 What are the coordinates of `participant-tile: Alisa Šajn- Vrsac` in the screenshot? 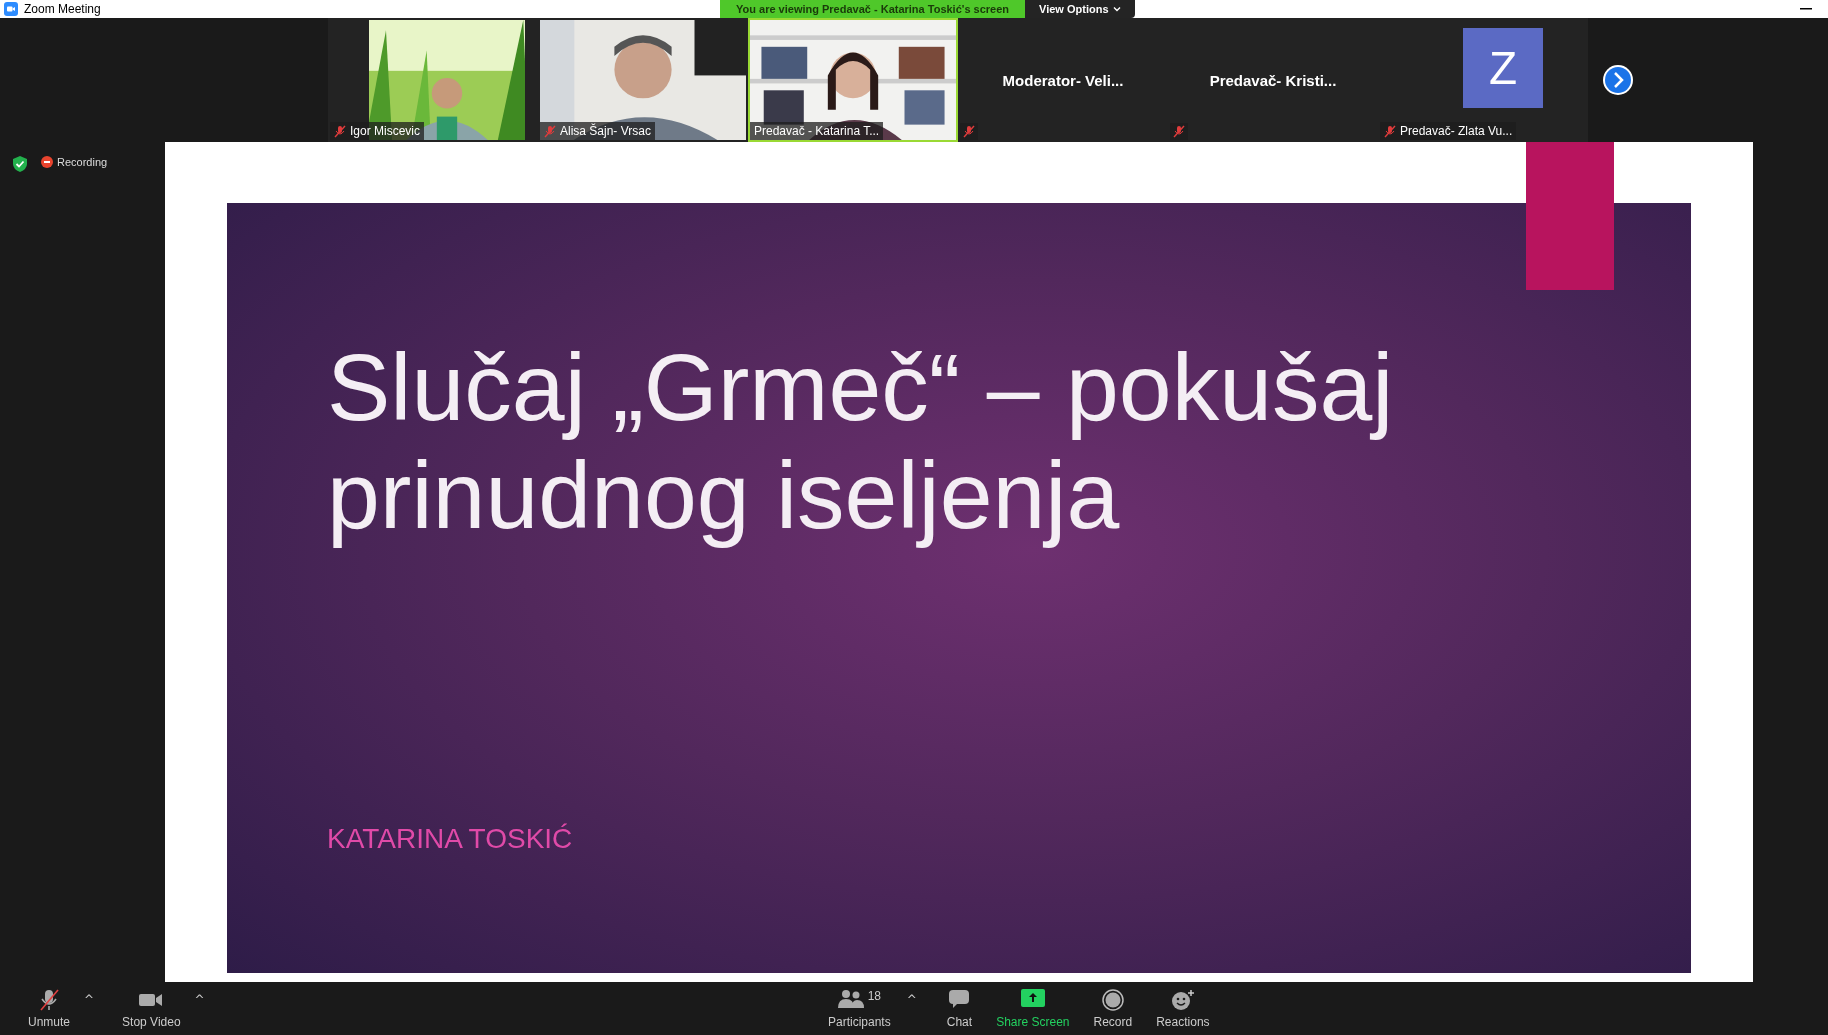 It's located at (643, 80).